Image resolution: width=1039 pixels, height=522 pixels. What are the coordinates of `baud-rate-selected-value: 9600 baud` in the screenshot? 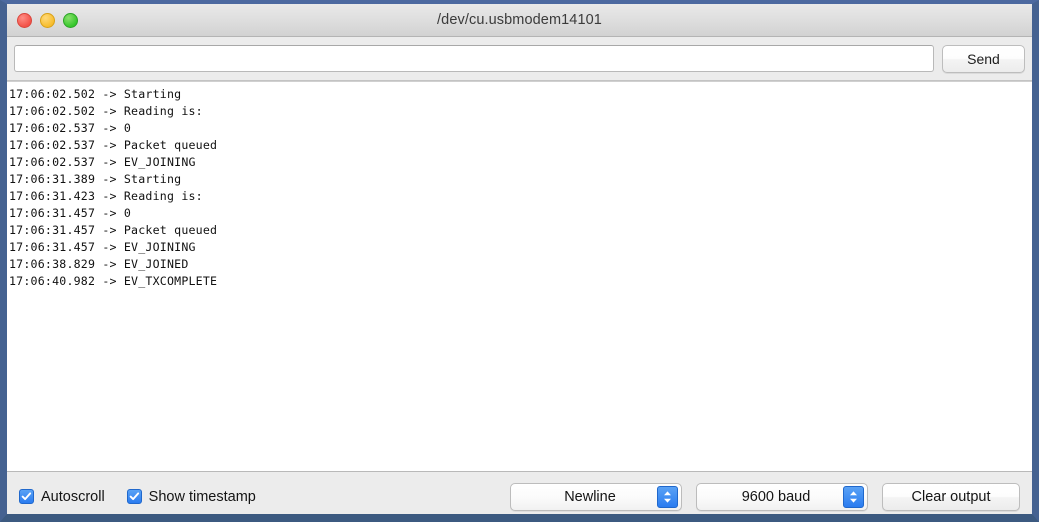 It's located at (776, 496).